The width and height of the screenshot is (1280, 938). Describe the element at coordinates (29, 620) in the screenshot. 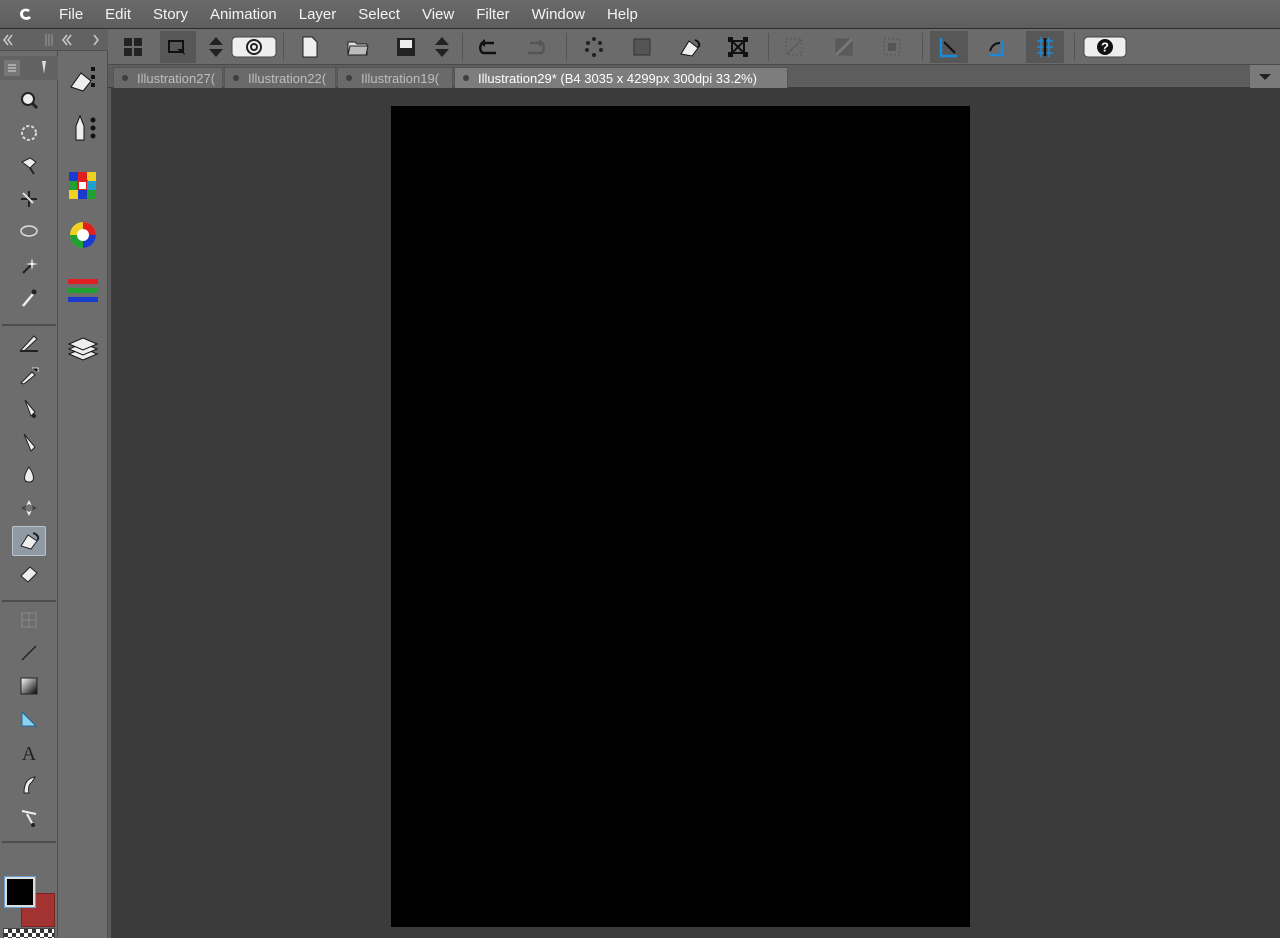

I see `frame-icon` at that location.